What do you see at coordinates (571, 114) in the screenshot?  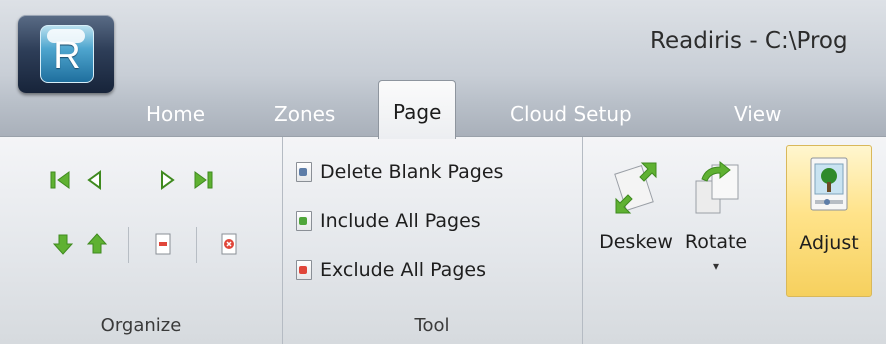 I see `tab-cloud-setup: Cloud Setup` at bounding box center [571, 114].